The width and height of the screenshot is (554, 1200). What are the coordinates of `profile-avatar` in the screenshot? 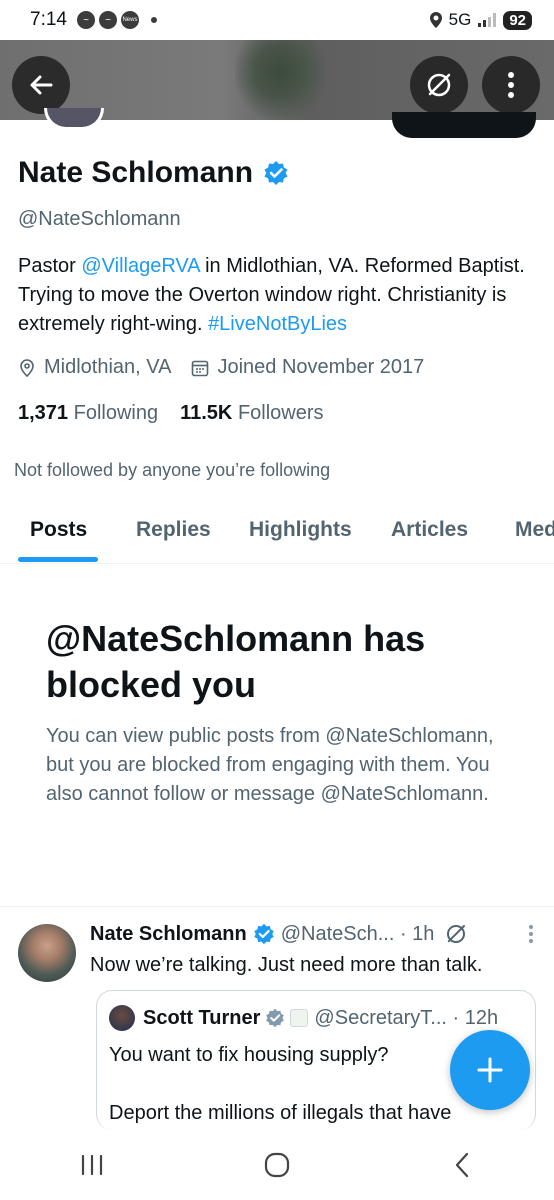 It's located at (74, 119).